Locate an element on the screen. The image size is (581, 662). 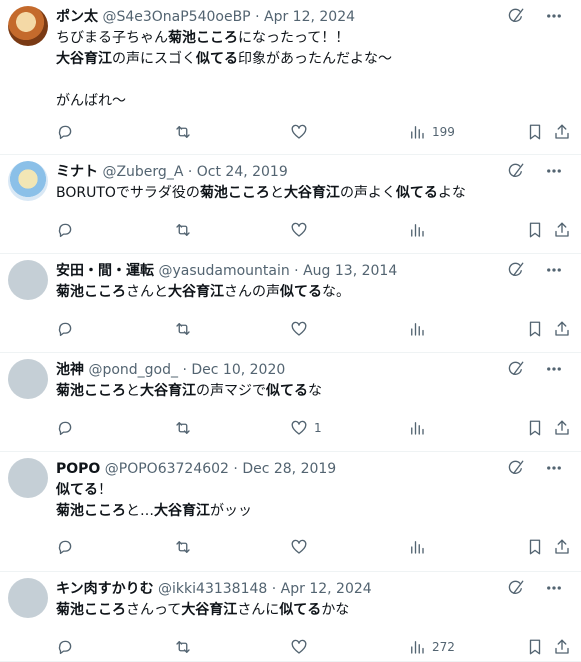
user-handle: @POPO63724602 is located at coordinates (167, 469).